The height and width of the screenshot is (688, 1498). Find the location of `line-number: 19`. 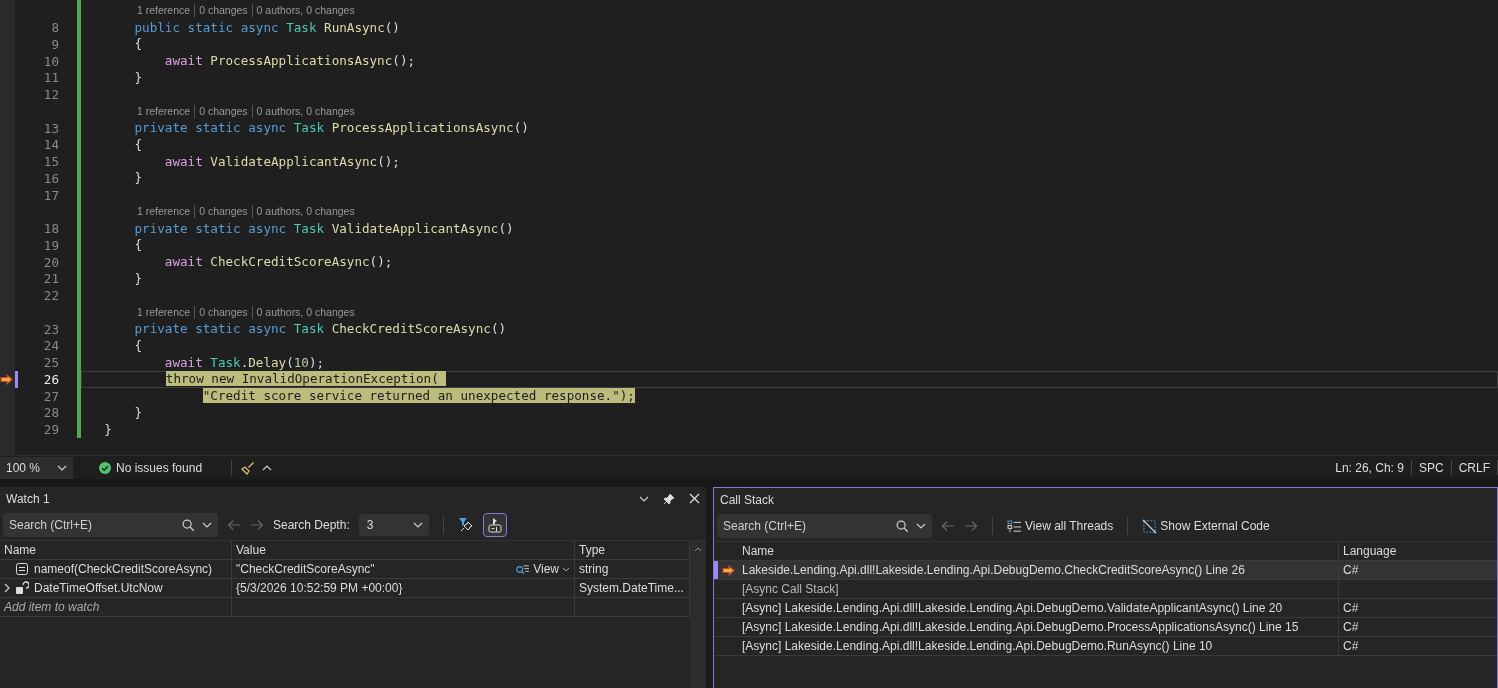

line-number: 19 is located at coordinates (51, 245).